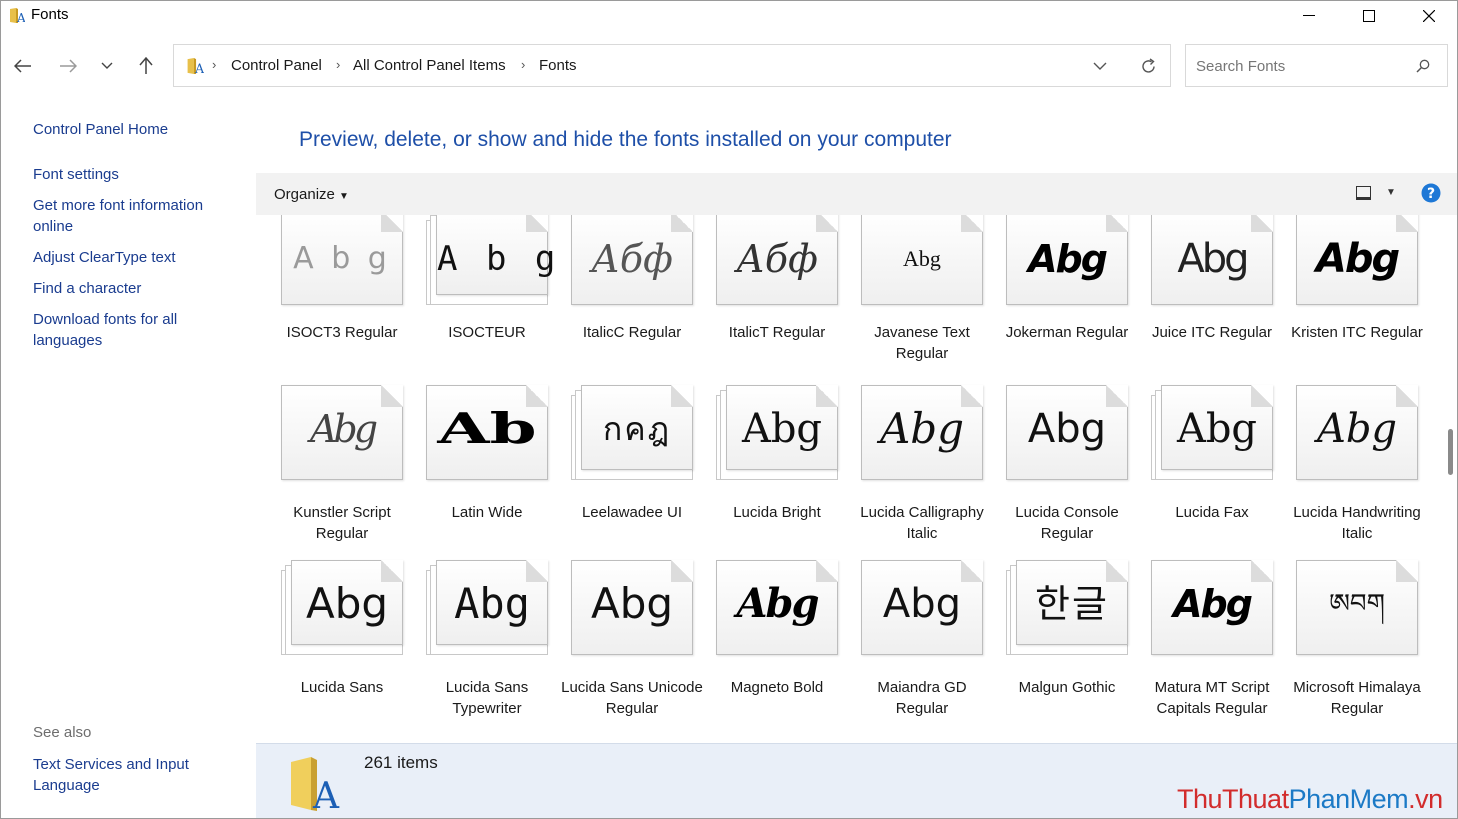 The image size is (1458, 819). Describe the element at coordinates (133, 775) in the screenshot. I see `text-services-link: Text Services and Input Language` at that location.